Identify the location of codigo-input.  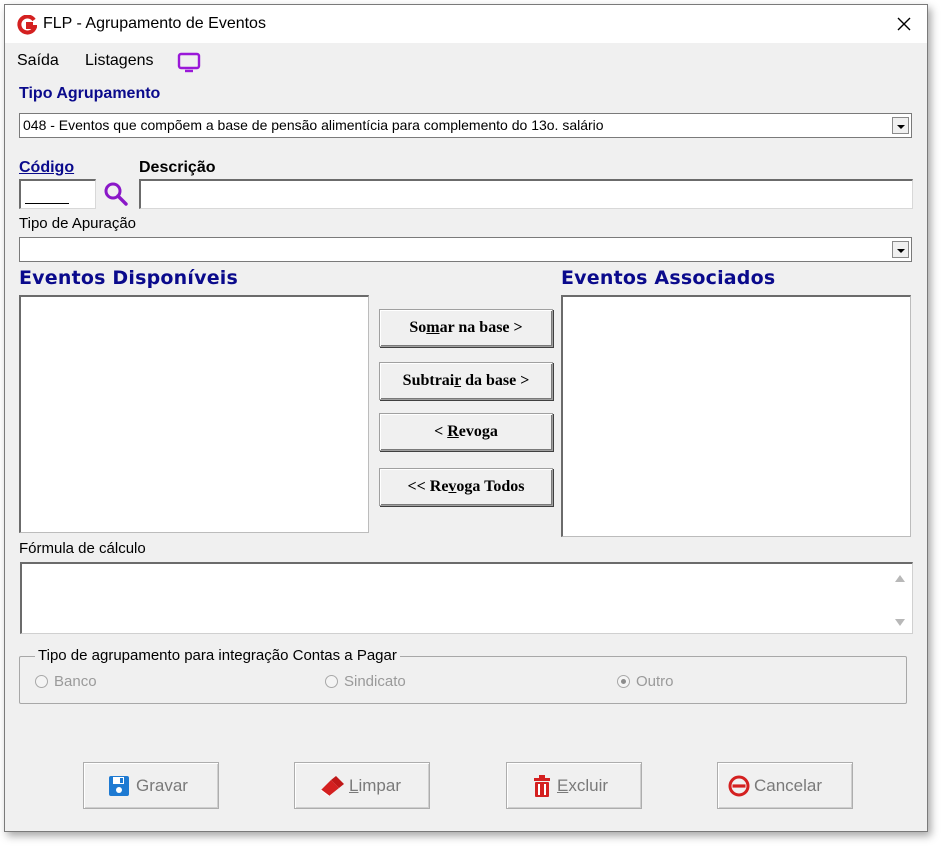
(57, 194).